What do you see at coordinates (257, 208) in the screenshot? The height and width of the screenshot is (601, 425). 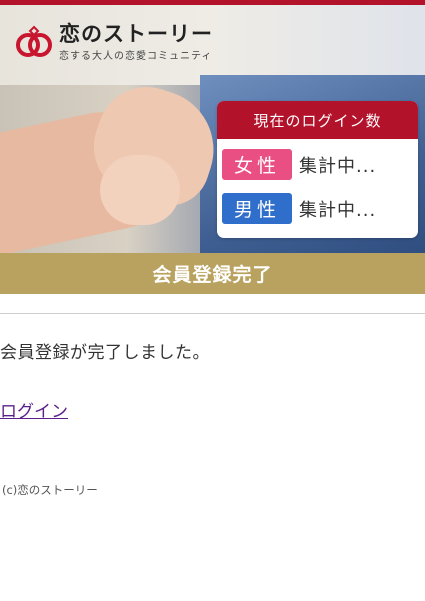 I see `male-badge: 男性` at bounding box center [257, 208].